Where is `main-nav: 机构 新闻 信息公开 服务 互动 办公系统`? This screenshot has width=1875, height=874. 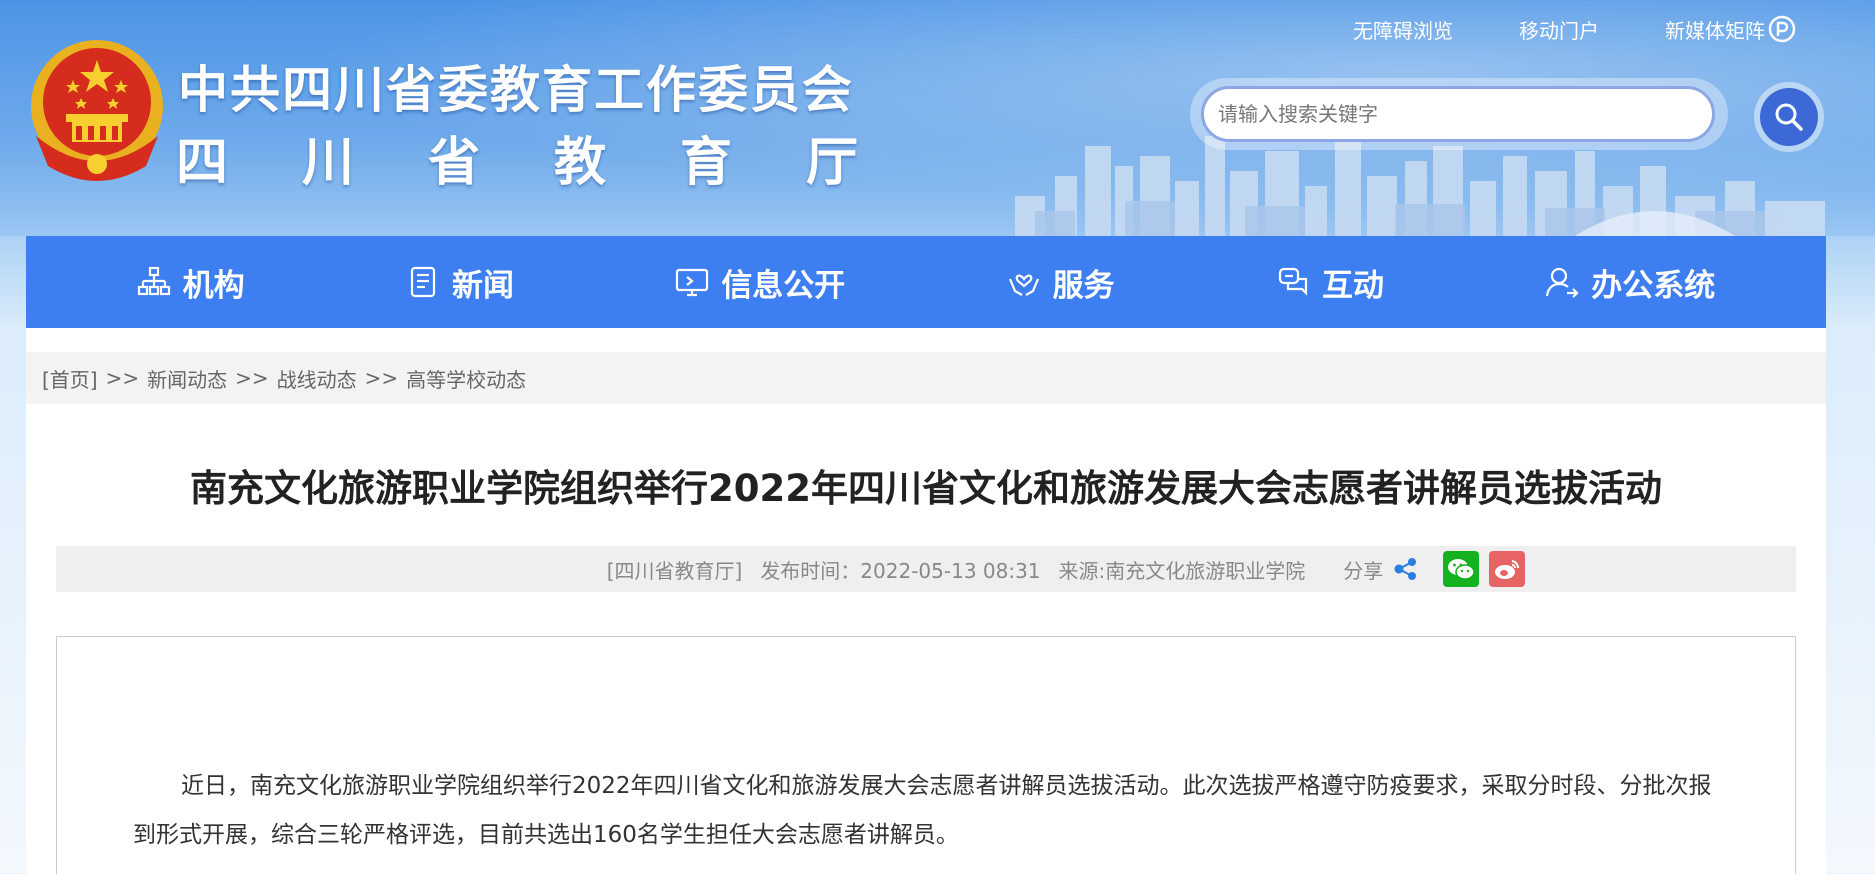
main-nav: 机构 新闻 信息公开 服务 互动 办公系统 is located at coordinates (926, 282).